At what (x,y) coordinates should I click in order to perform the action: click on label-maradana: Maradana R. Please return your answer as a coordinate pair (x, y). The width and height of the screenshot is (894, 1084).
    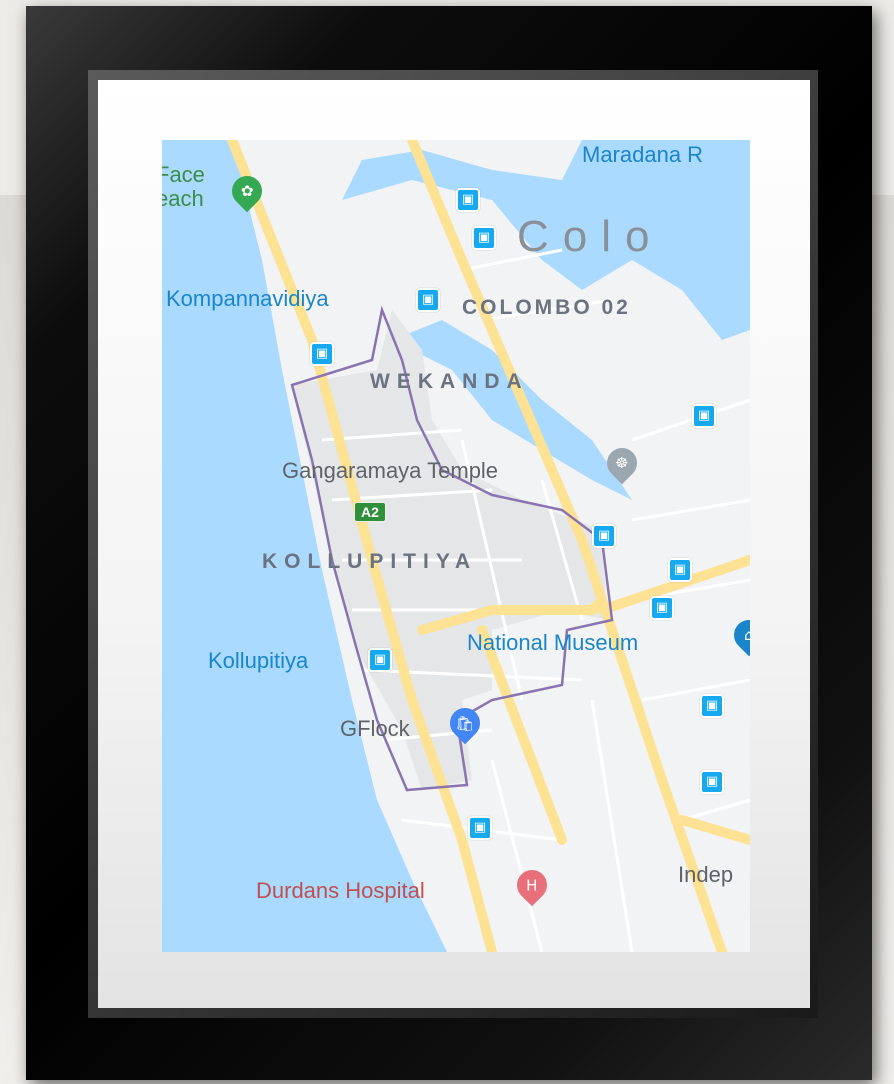
    Looking at the image, I should click on (643, 154).